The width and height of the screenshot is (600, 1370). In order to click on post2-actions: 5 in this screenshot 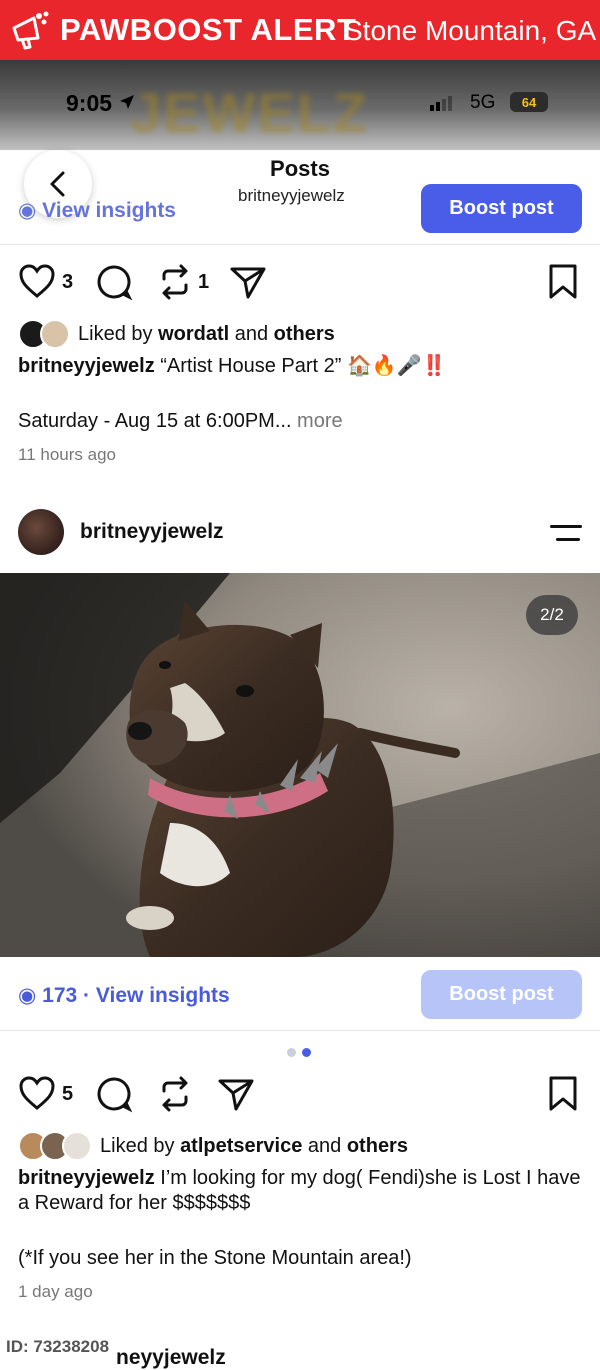, I will do `click(300, 1095)`.